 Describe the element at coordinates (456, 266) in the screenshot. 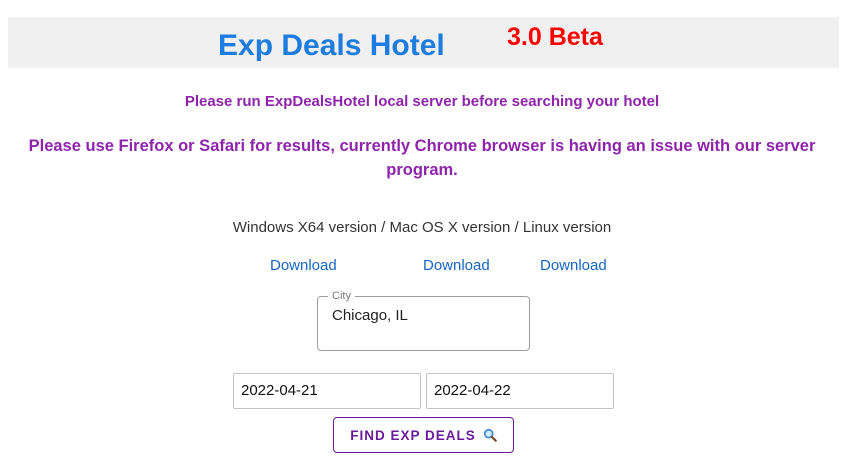

I see `download-mac-link: Download` at that location.